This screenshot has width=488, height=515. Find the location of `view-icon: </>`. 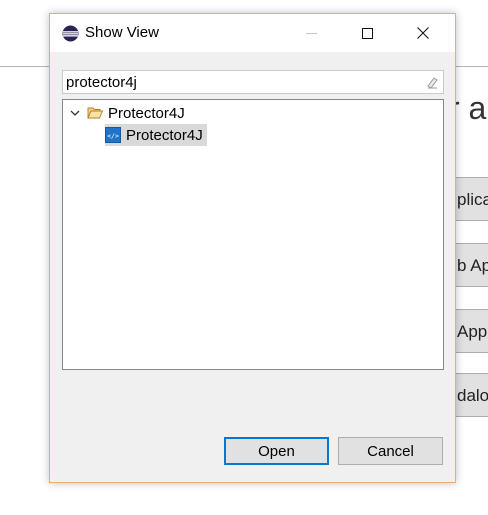

view-icon: </> is located at coordinates (113, 135).